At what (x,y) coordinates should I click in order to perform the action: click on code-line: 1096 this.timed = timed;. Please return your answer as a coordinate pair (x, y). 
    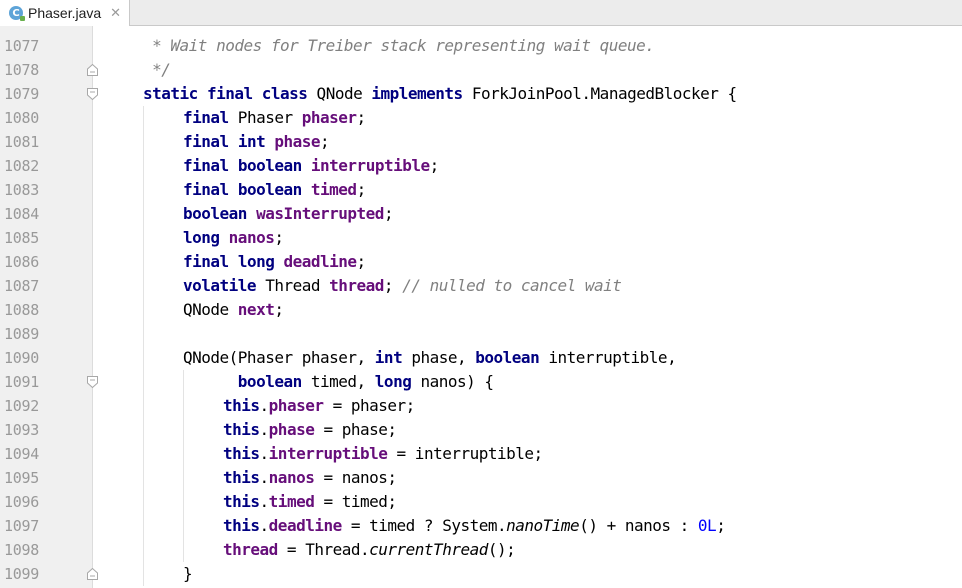
    Looking at the image, I should click on (481, 502).